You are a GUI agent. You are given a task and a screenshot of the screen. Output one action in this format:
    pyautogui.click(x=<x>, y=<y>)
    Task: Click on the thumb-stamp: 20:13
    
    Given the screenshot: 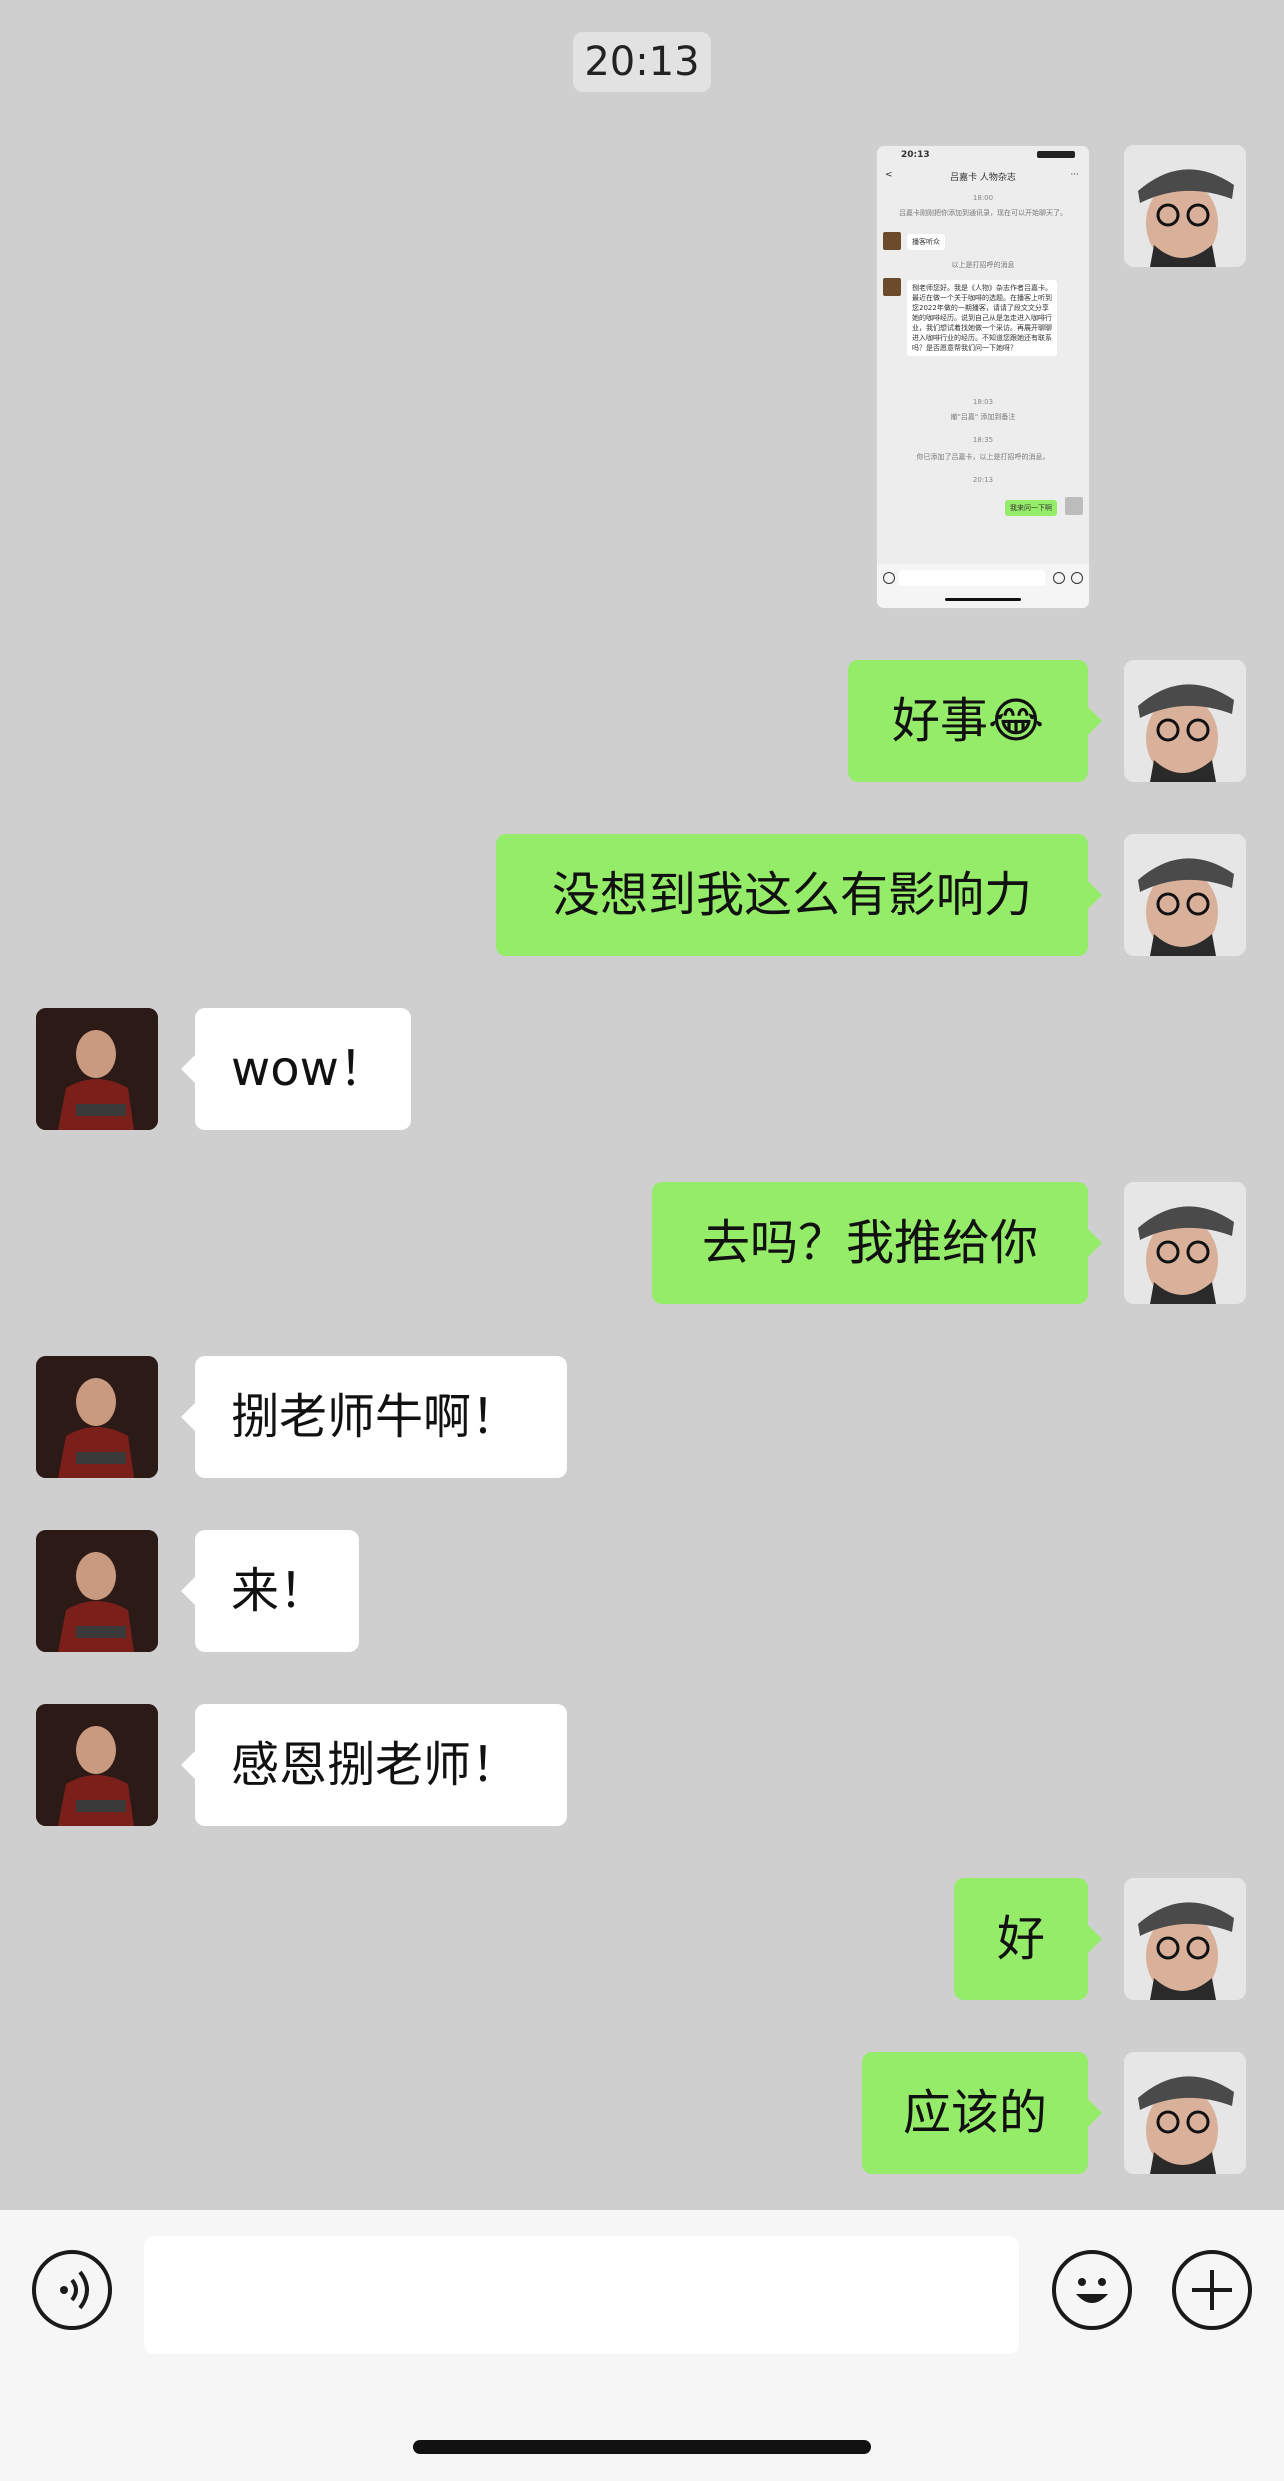 What is the action you would take?
    pyautogui.click(x=983, y=480)
    